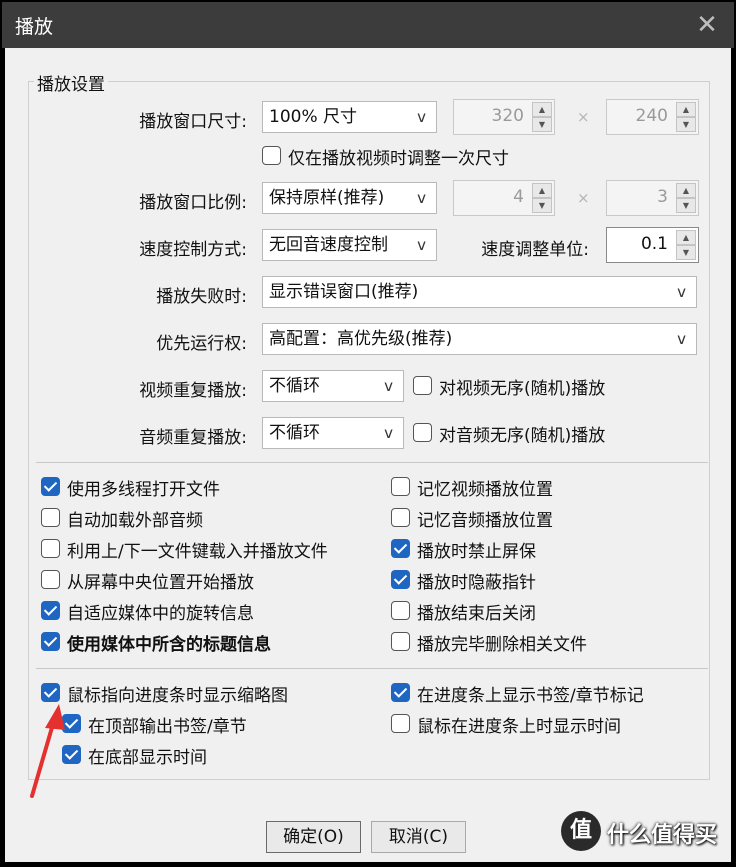 The width and height of the screenshot is (736, 867). I want to click on annotation-arrow-icon, so click(47, 751).